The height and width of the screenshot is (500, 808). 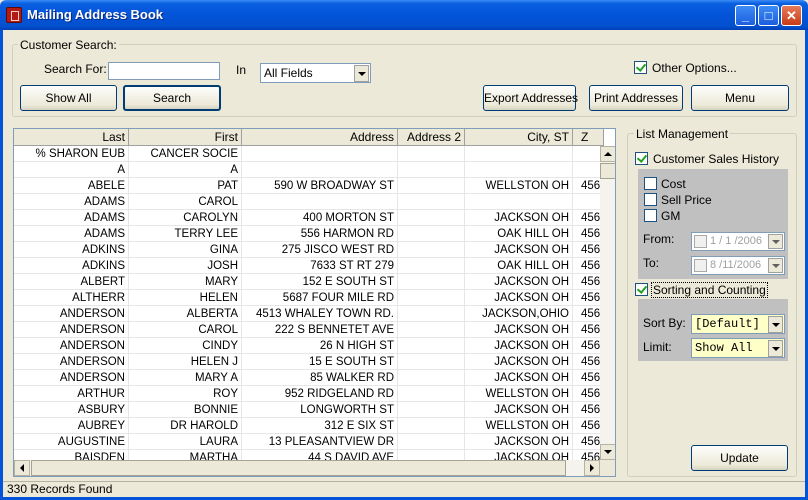 I want to click on cell-first: PAT, so click(x=185, y=186).